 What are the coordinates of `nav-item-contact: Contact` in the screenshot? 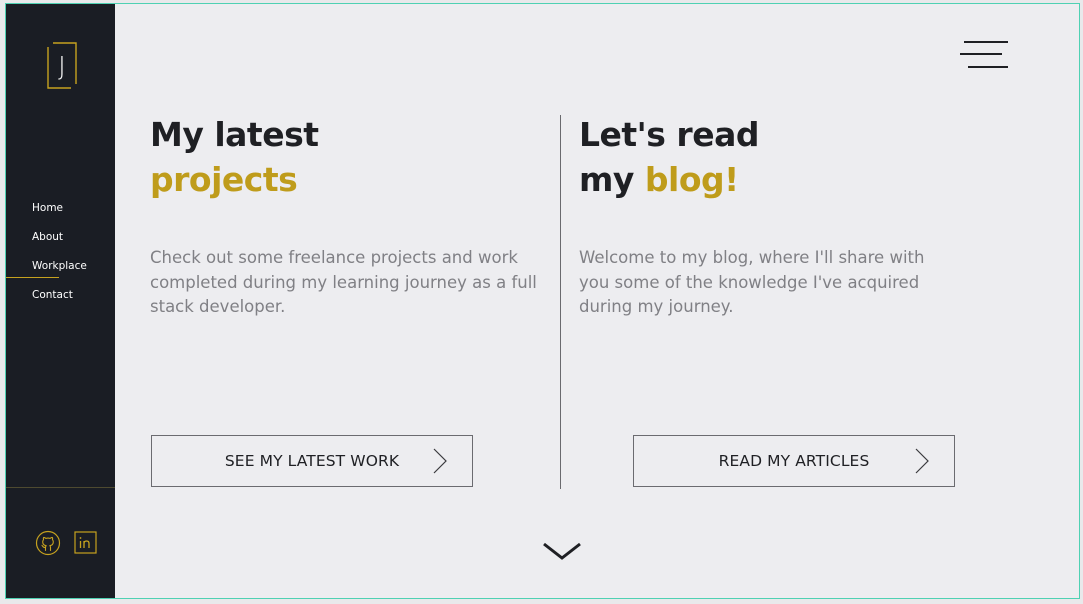 It's located at (60, 295).